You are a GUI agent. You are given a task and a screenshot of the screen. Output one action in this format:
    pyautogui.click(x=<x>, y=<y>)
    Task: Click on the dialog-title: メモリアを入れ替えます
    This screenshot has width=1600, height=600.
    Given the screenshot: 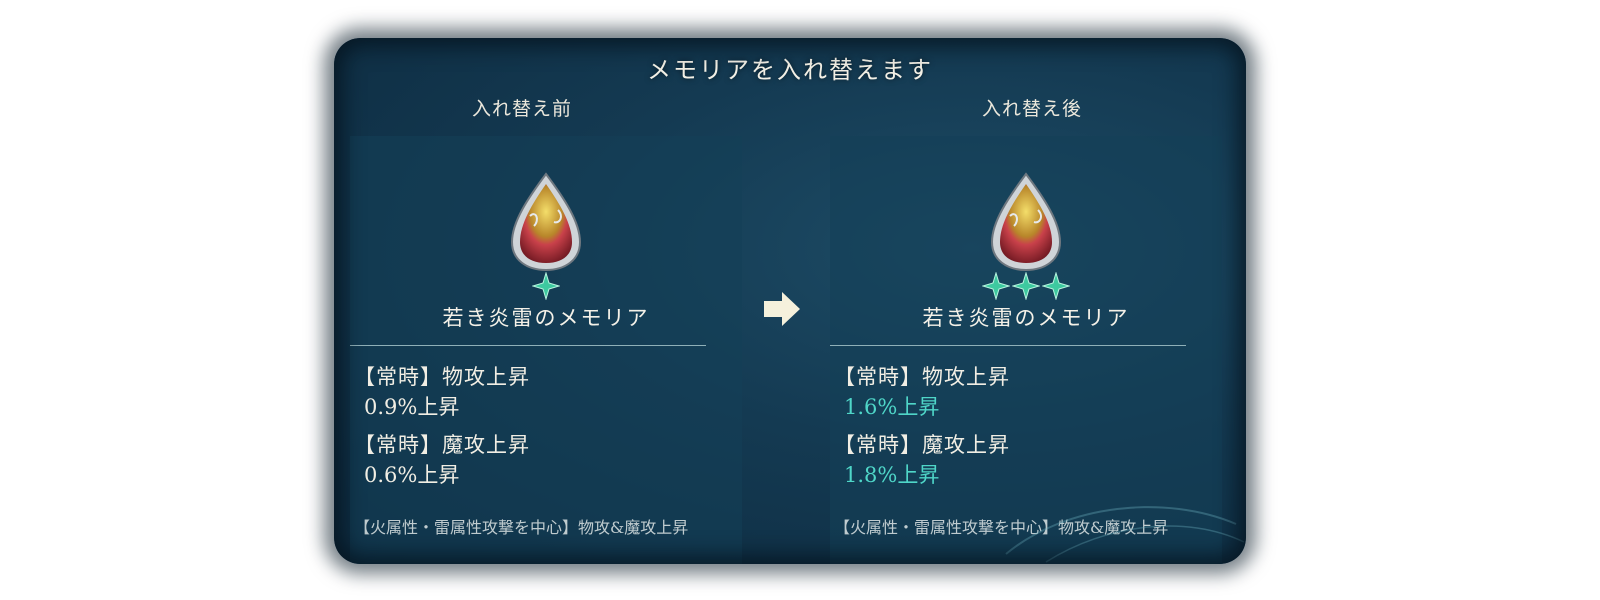 What is the action you would take?
    pyautogui.click(x=790, y=70)
    